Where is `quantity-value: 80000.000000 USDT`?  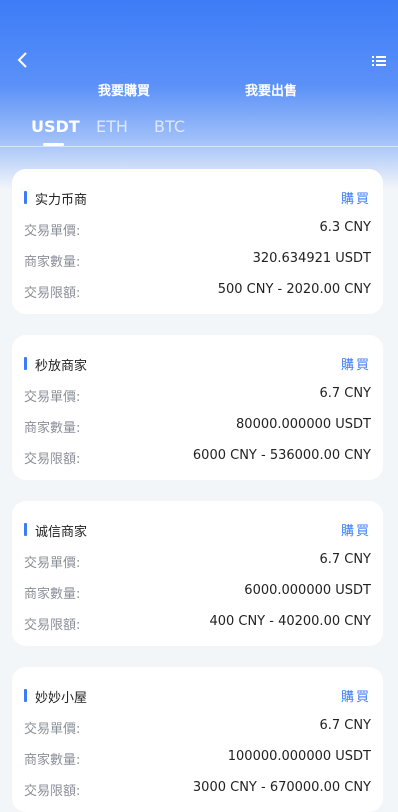 quantity-value: 80000.000000 USDT is located at coordinates (303, 424).